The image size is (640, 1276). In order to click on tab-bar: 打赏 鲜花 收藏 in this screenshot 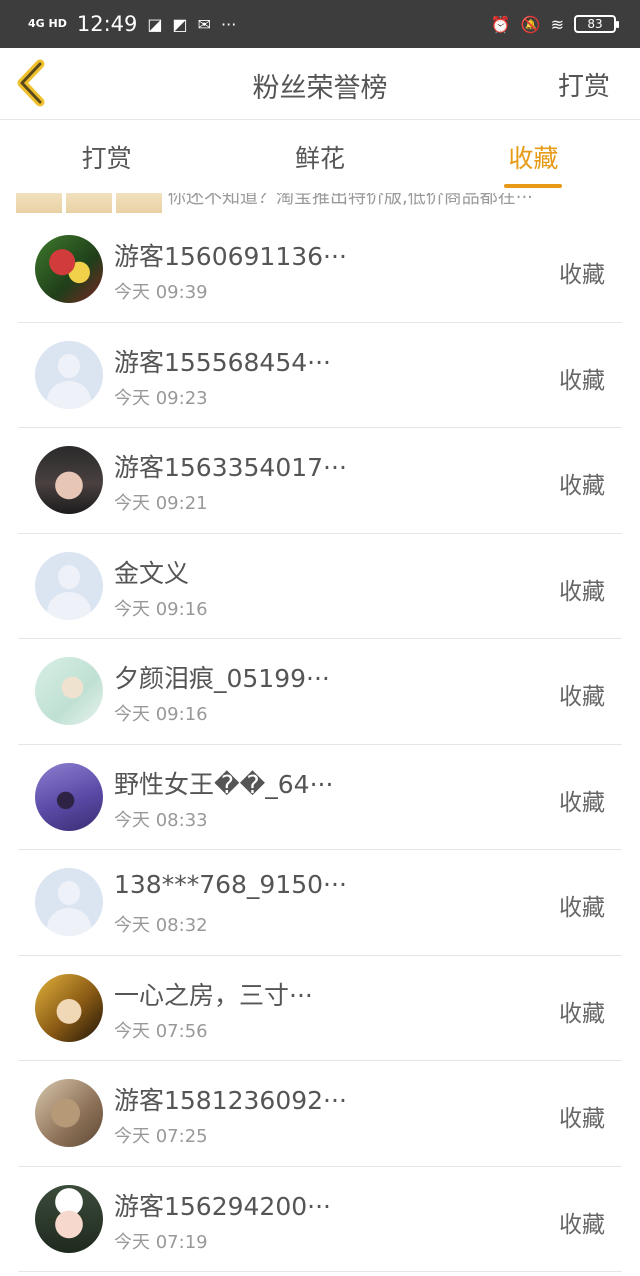, I will do `click(320, 157)`.